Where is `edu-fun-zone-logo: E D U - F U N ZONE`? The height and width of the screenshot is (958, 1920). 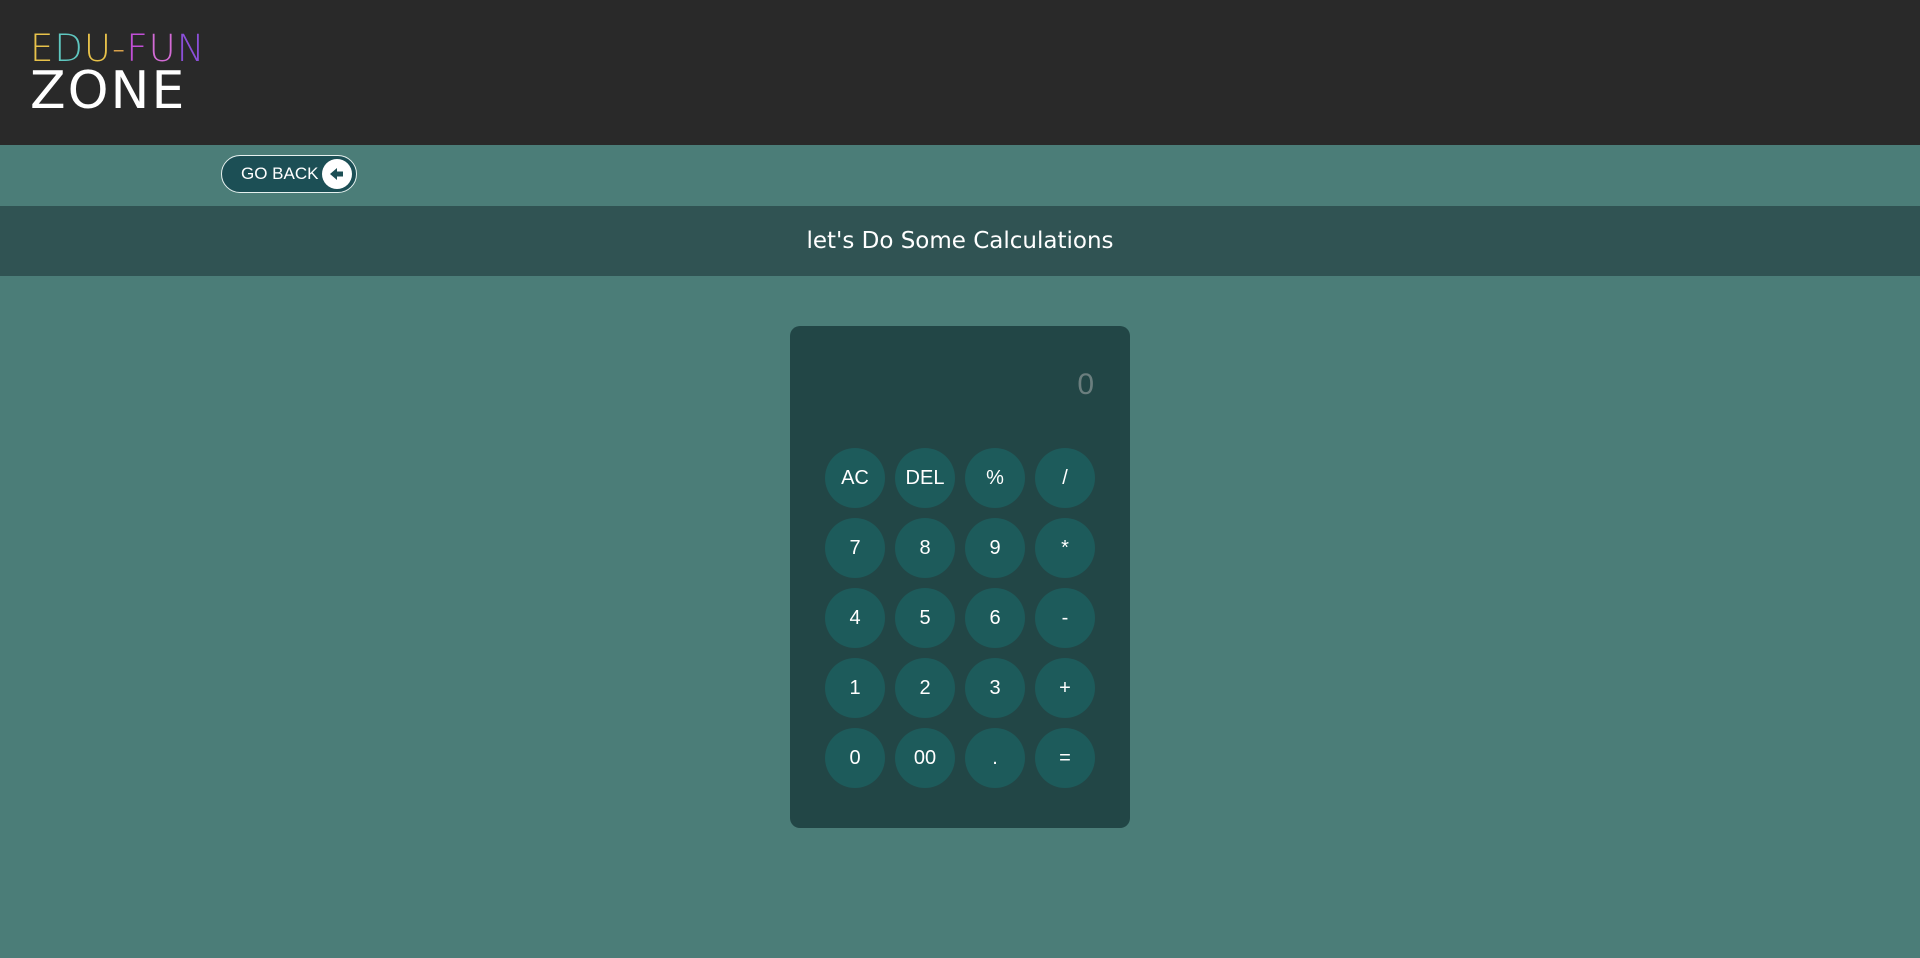 edu-fun-zone-logo: E D U - F U N ZONE is located at coordinates (117, 73).